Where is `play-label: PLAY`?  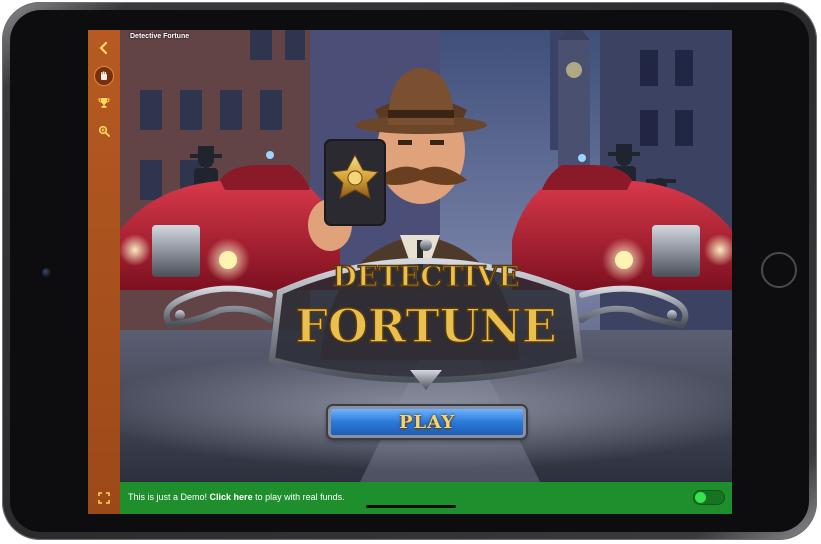
play-label: PLAY is located at coordinates (427, 422).